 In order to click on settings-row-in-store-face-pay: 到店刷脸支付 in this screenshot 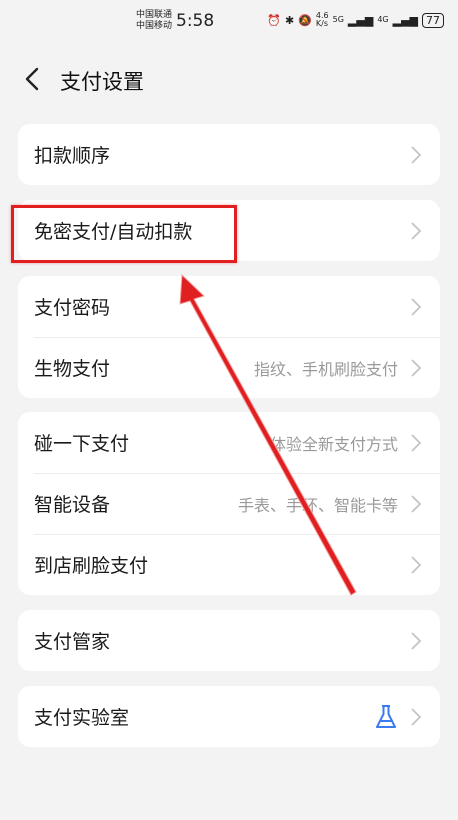, I will do `click(229, 564)`.